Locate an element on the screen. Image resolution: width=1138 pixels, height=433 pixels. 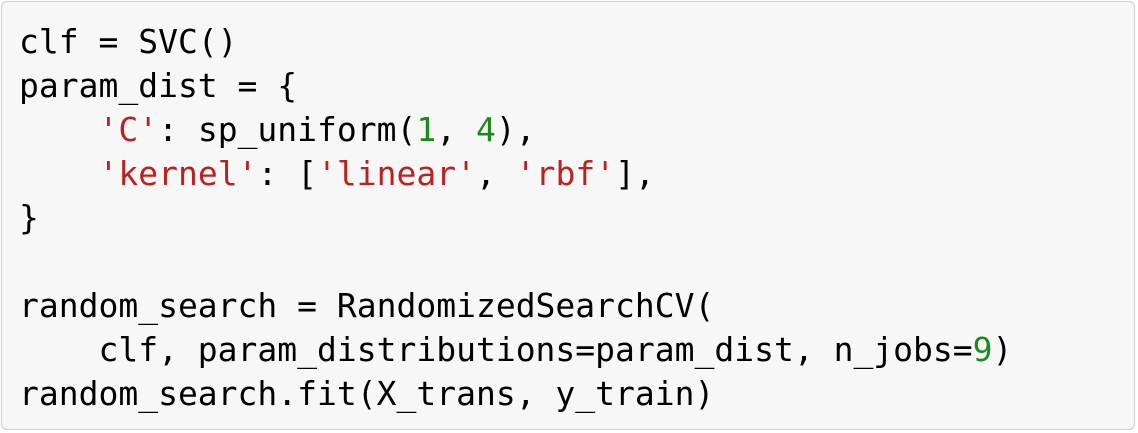
code-line-3: 'C': sp_uniform(1, 4), is located at coordinates (515, 130).